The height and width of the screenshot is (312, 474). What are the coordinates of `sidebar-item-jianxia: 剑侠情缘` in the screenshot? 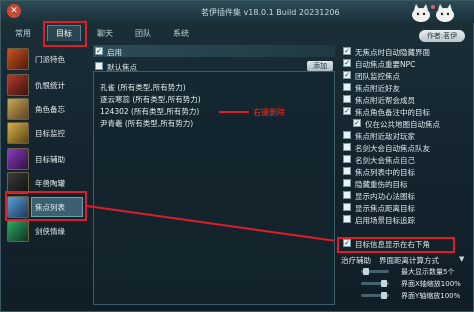 It's located at (45, 231).